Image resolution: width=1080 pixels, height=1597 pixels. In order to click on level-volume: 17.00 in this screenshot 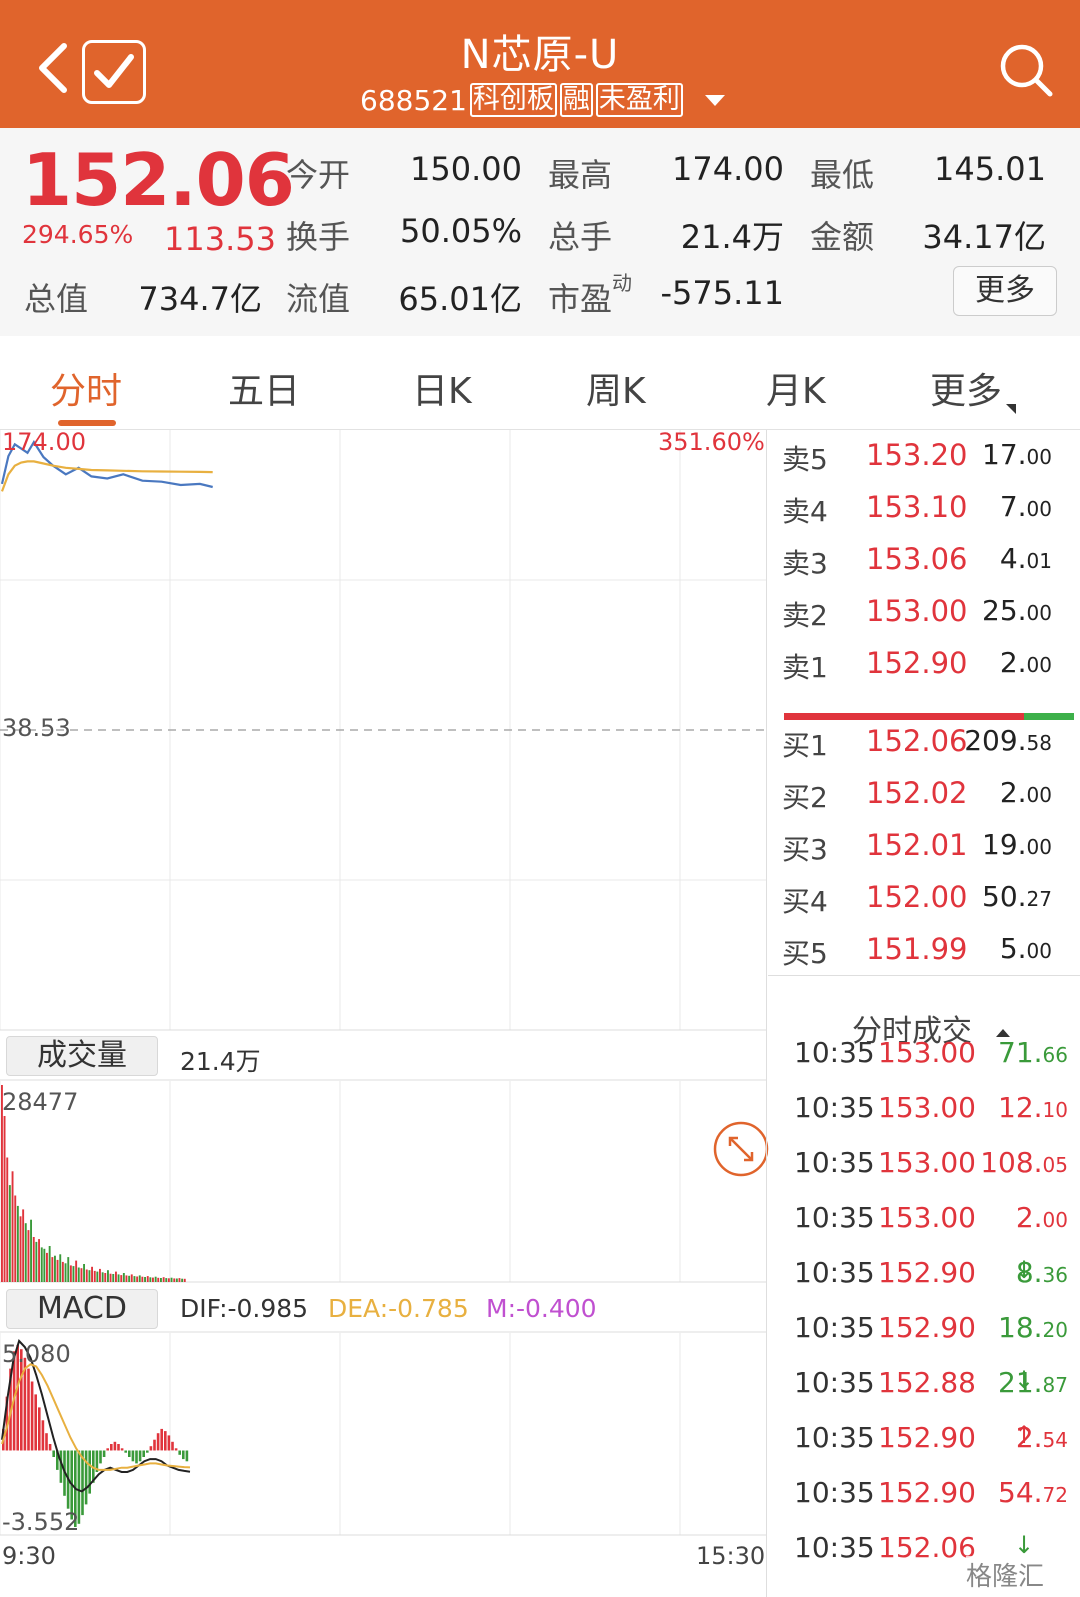, I will do `click(1017, 454)`.